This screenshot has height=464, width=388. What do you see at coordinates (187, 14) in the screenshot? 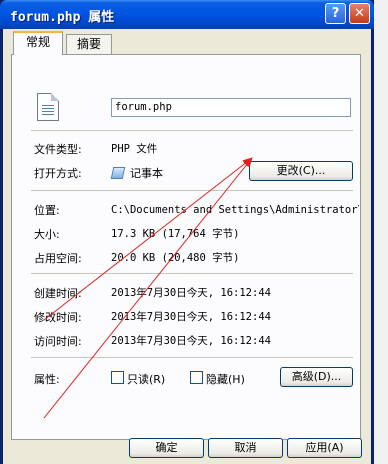
I see `title-bar: forum.php 属性 ? ✕` at bounding box center [187, 14].